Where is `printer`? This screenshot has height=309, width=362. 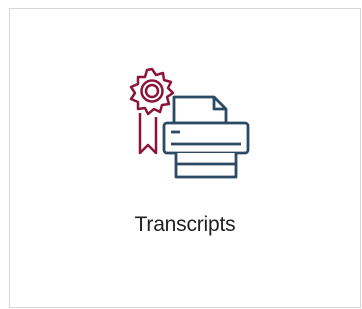 printer is located at coordinates (206, 137).